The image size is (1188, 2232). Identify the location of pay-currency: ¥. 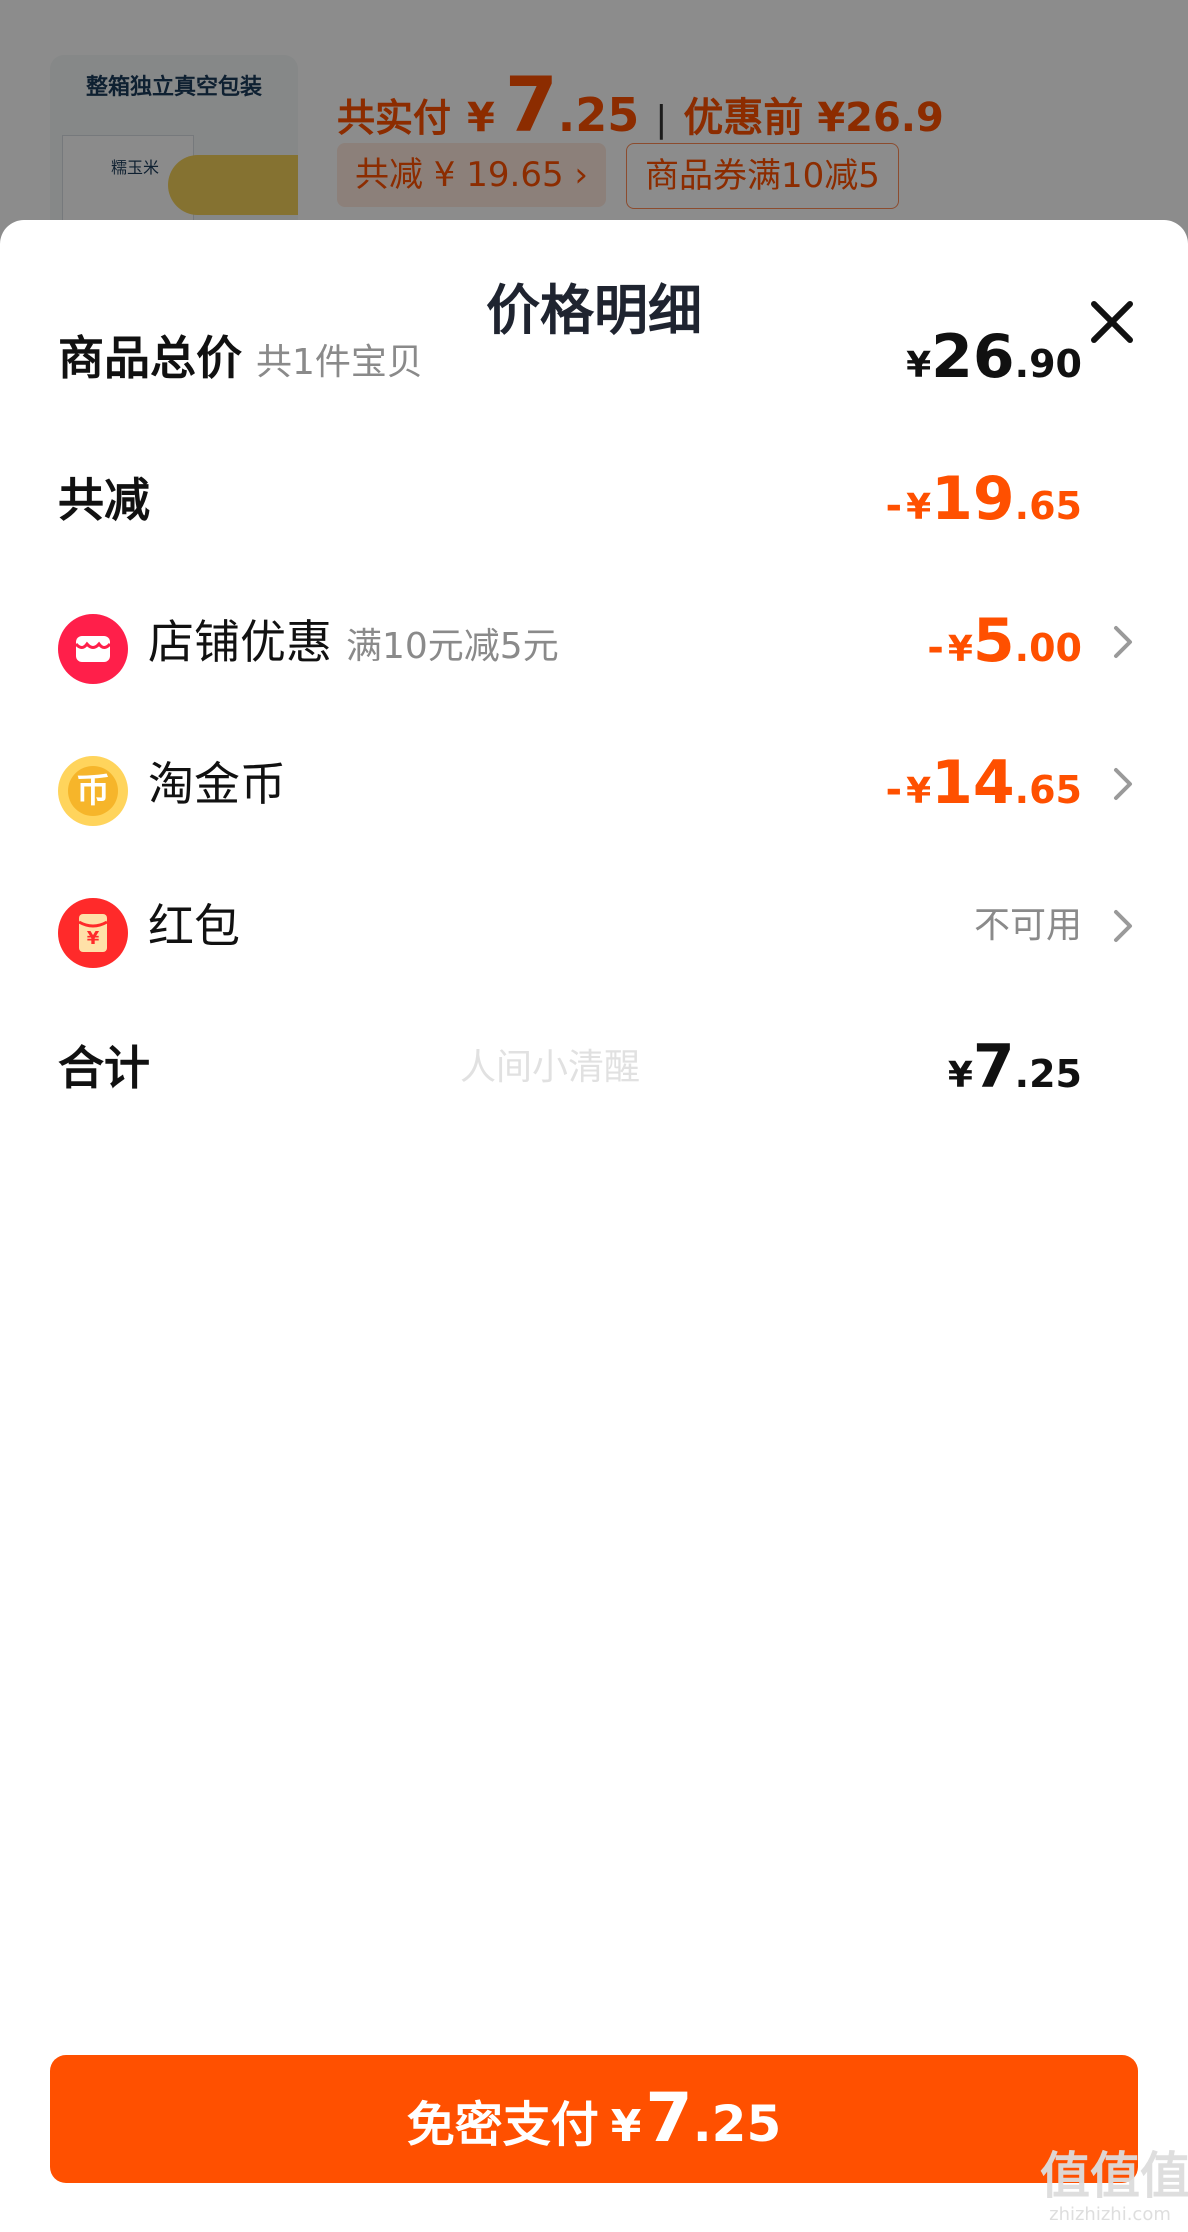
(626, 2126).